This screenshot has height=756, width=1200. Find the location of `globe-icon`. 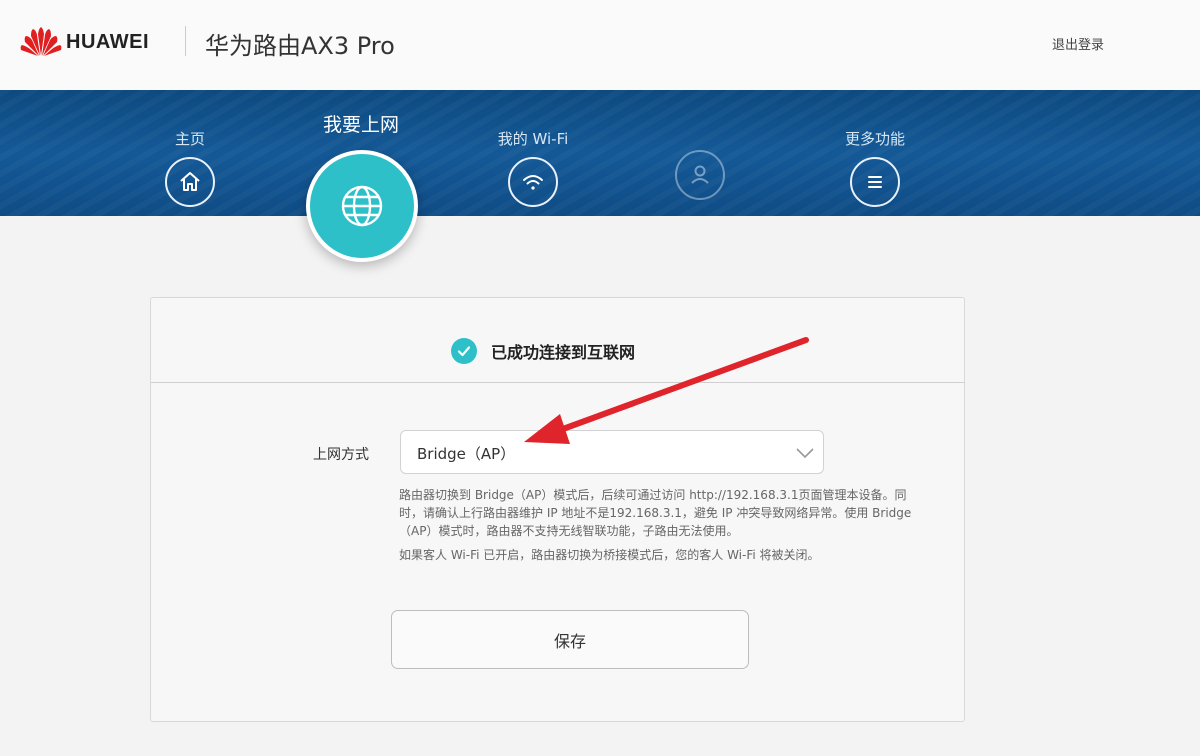

globe-icon is located at coordinates (362, 206).